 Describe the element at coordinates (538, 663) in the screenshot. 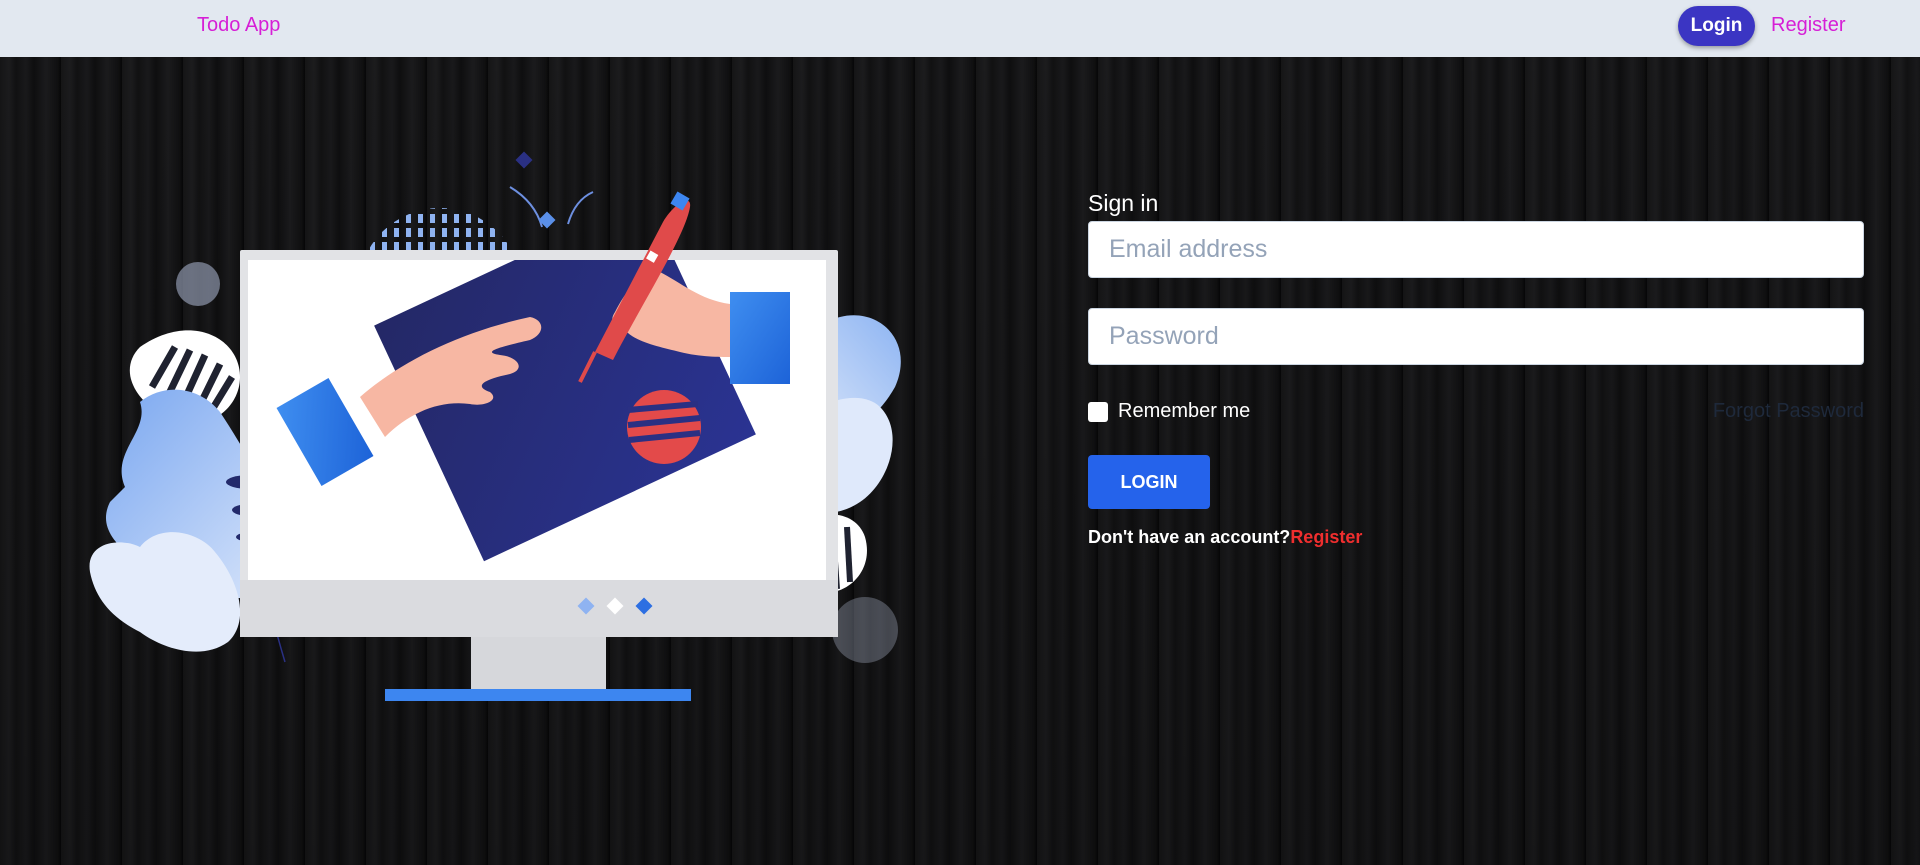

I see `monitor-neck` at that location.